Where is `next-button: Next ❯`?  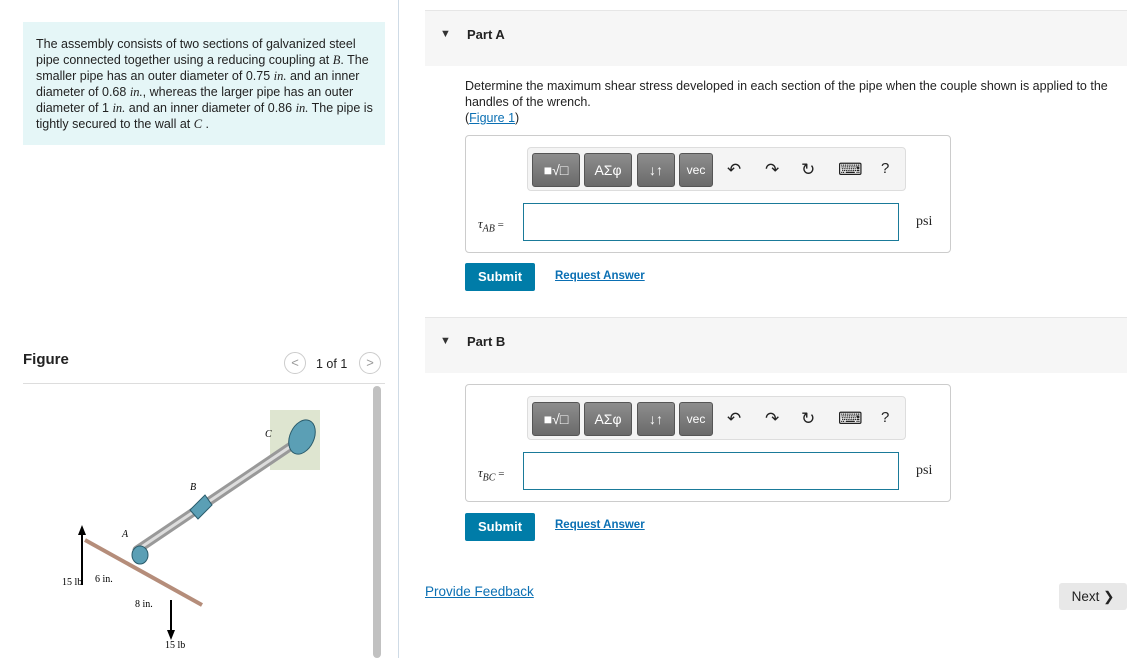
next-button: Next ❯ is located at coordinates (1093, 596).